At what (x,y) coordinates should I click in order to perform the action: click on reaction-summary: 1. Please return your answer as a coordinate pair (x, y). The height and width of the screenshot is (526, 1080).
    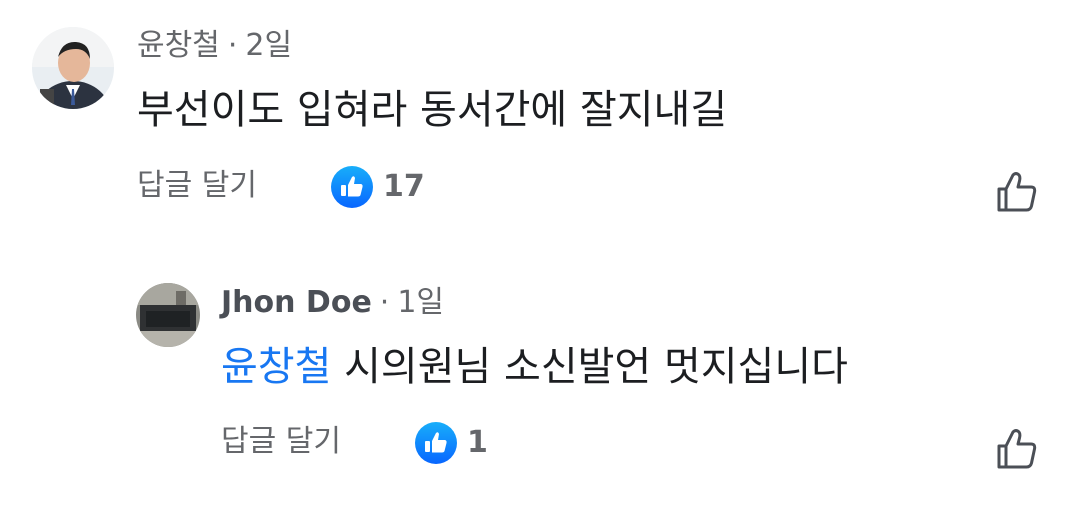
    Looking at the image, I should click on (451, 443).